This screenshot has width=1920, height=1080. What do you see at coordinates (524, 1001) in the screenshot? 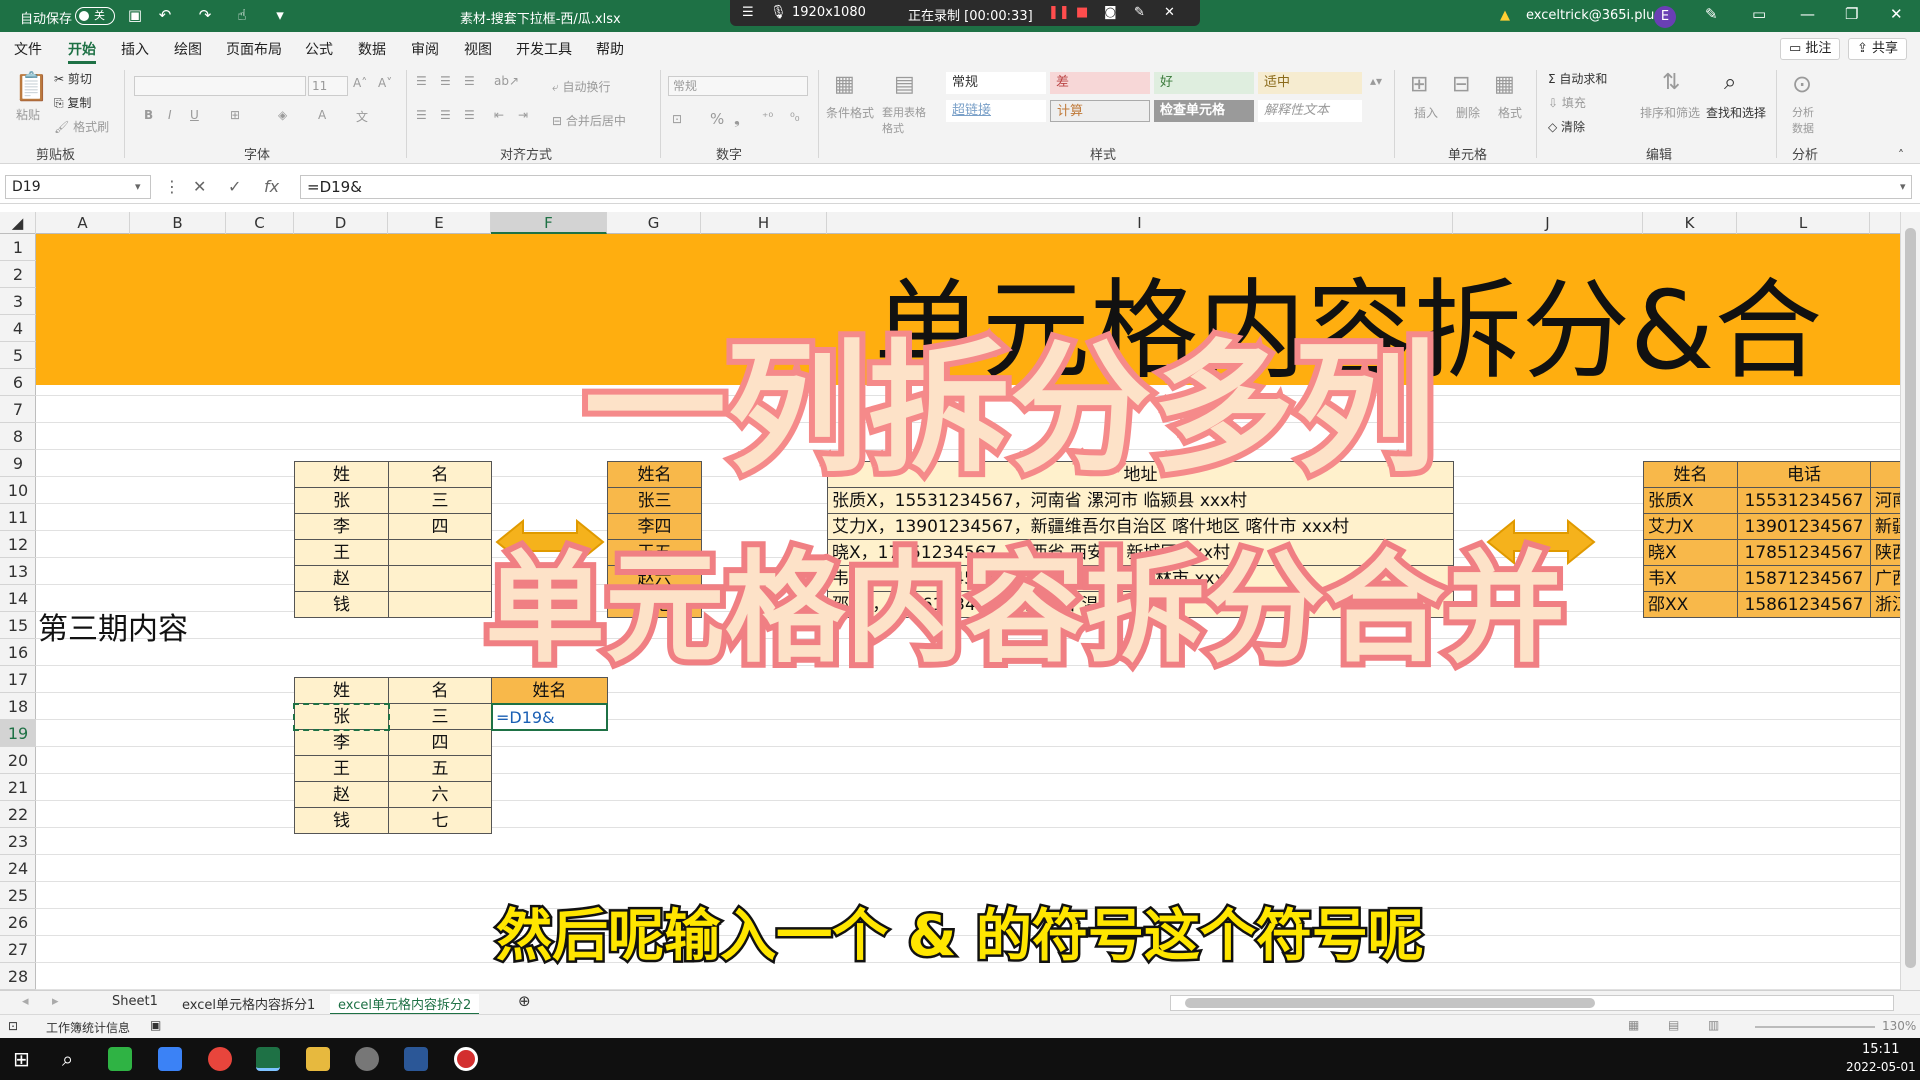
I see `add-sheet-icon: ⊕` at bounding box center [524, 1001].